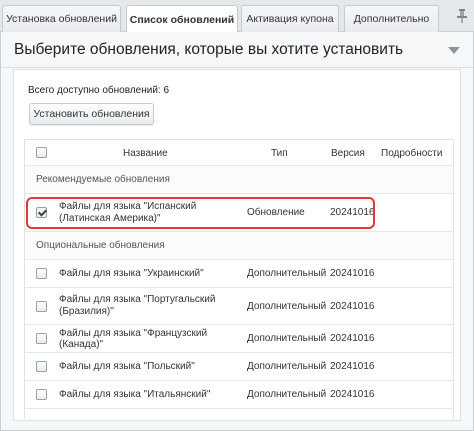 Image resolution: width=474 pixels, height=431 pixels. Describe the element at coordinates (135, 394) in the screenshot. I see `update-name: Файлы для языка "Итальянский"` at that location.